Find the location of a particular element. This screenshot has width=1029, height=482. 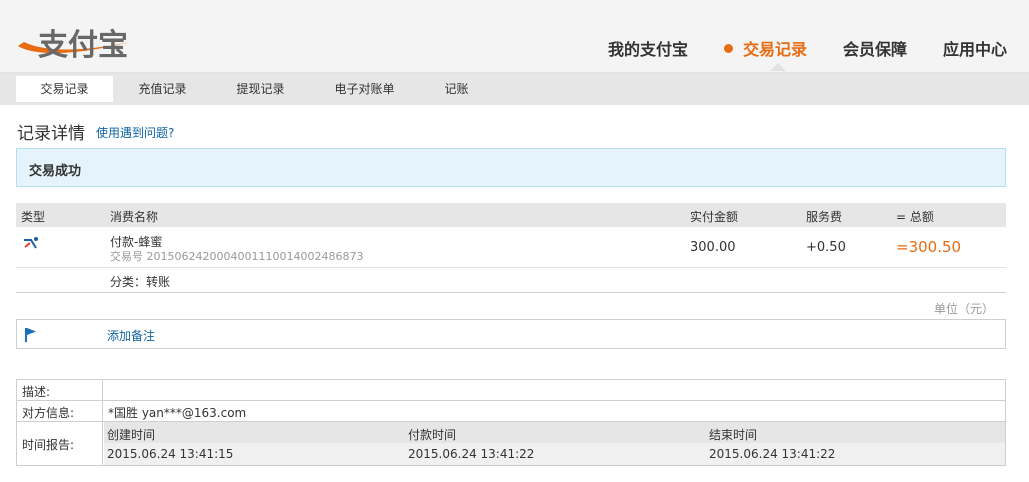

party-value: *国胜 yan***@163.com is located at coordinates (177, 413).